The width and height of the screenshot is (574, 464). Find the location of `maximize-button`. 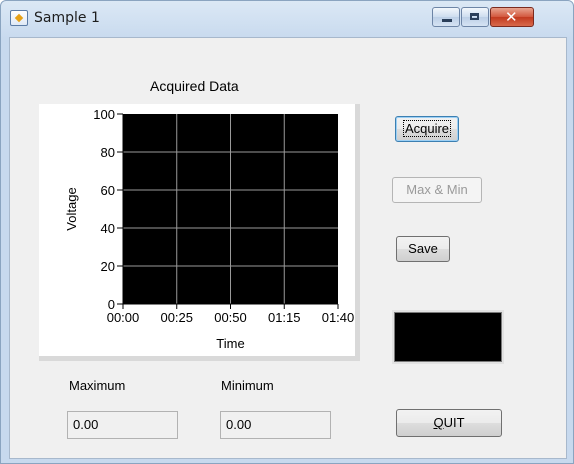

maximize-button is located at coordinates (475, 17).